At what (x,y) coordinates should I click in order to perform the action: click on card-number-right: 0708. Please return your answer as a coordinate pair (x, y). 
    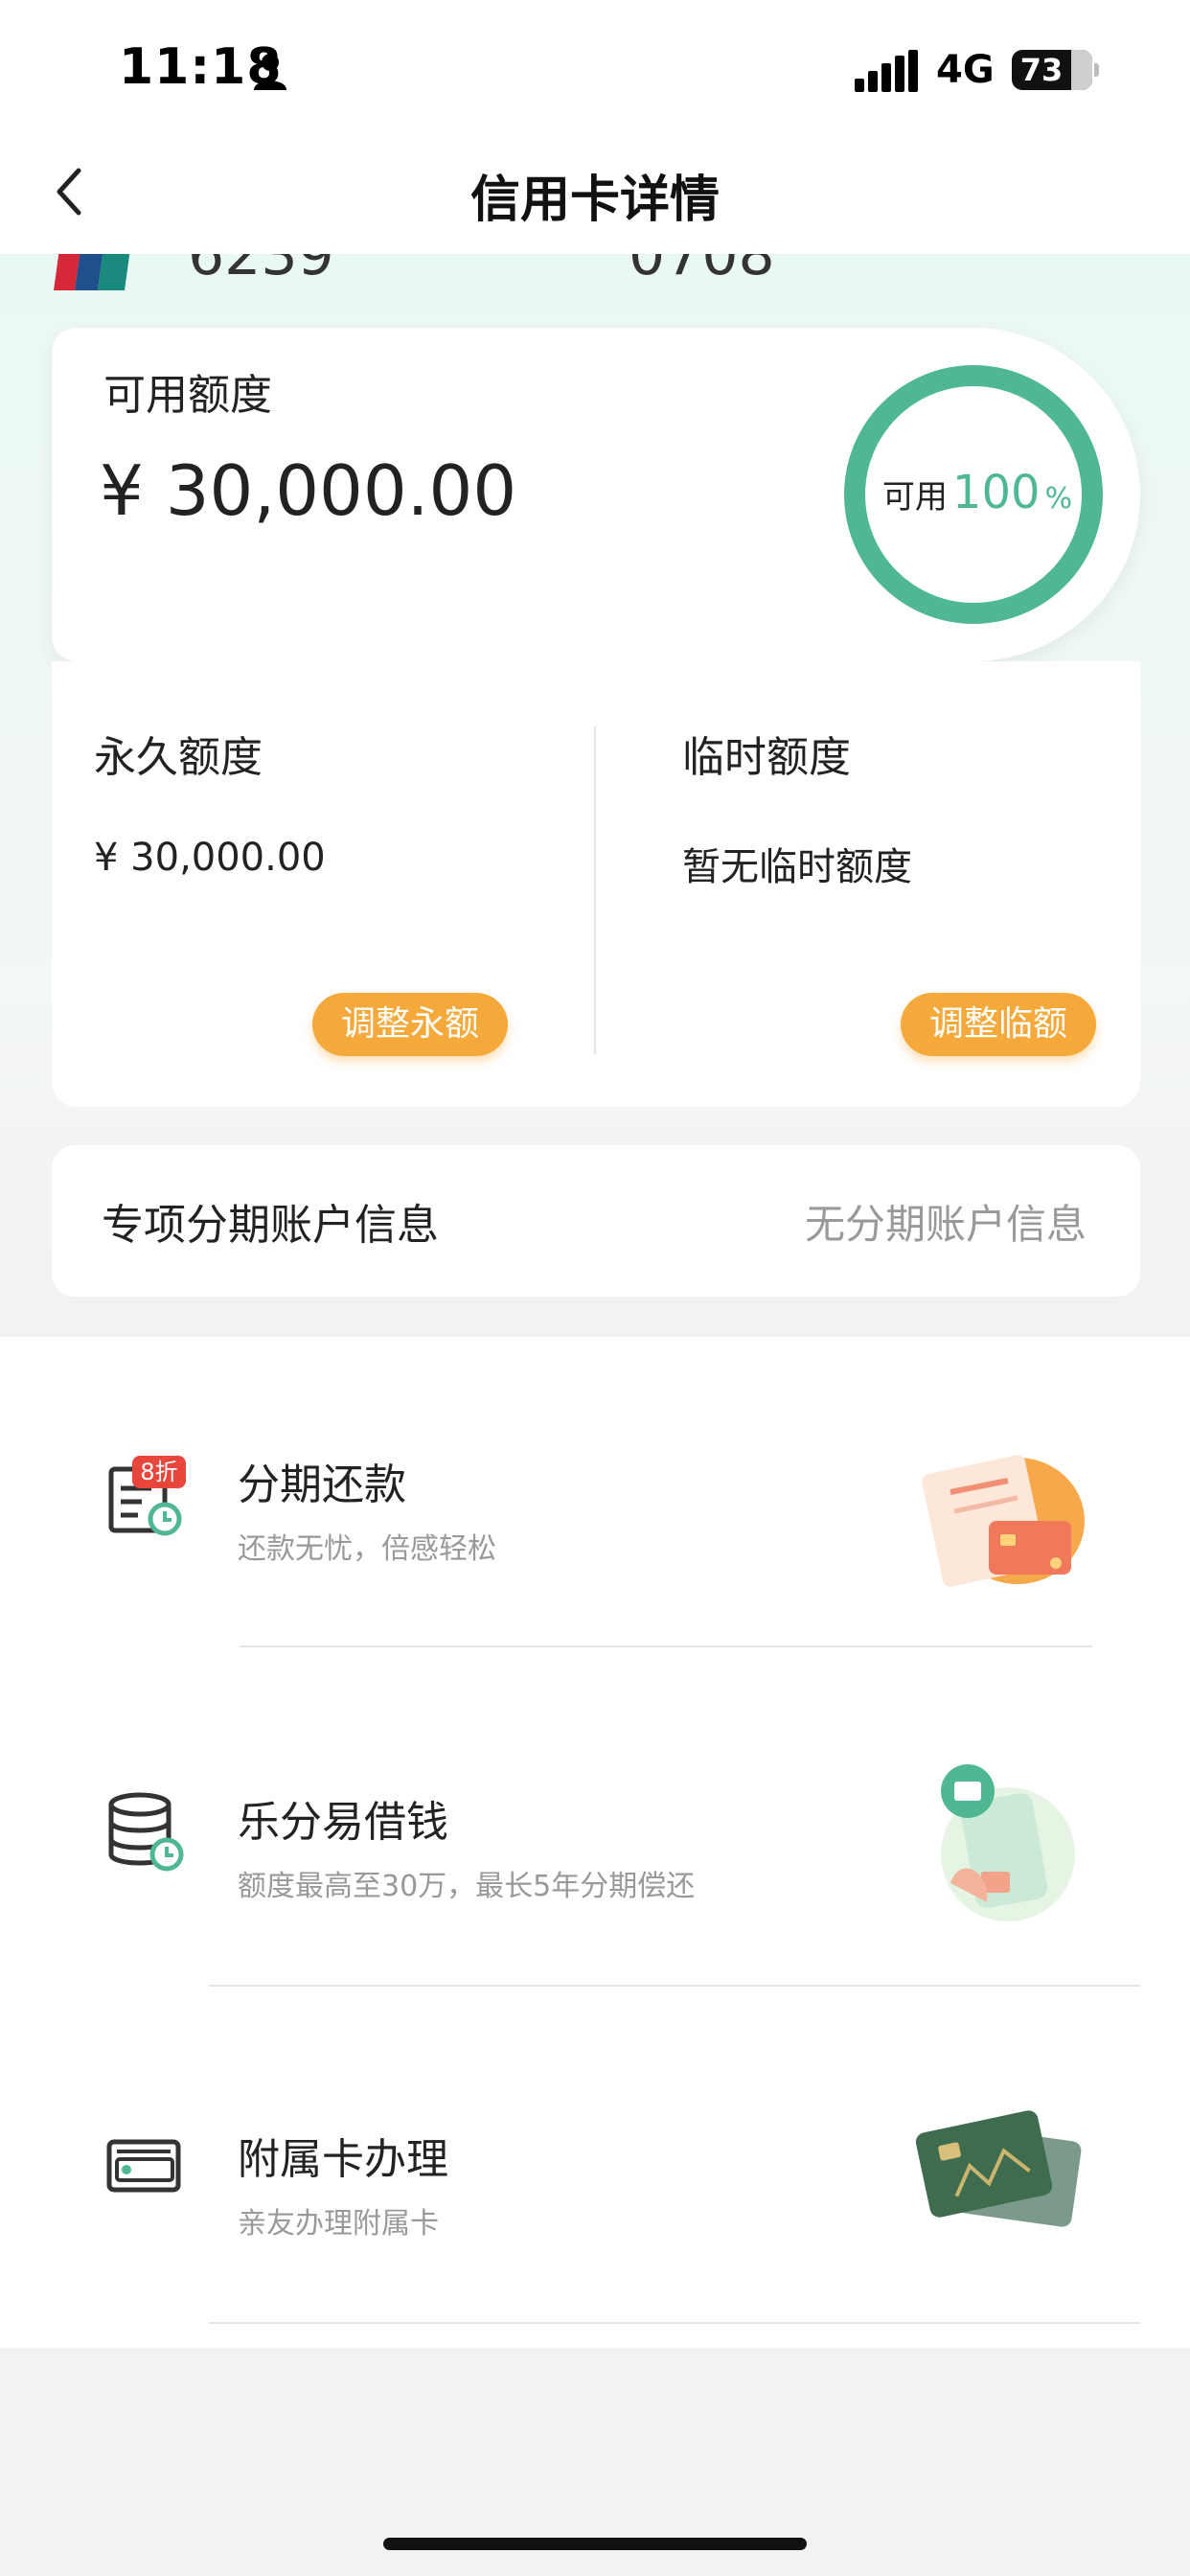
    Looking at the image, I should click on (702, 271).